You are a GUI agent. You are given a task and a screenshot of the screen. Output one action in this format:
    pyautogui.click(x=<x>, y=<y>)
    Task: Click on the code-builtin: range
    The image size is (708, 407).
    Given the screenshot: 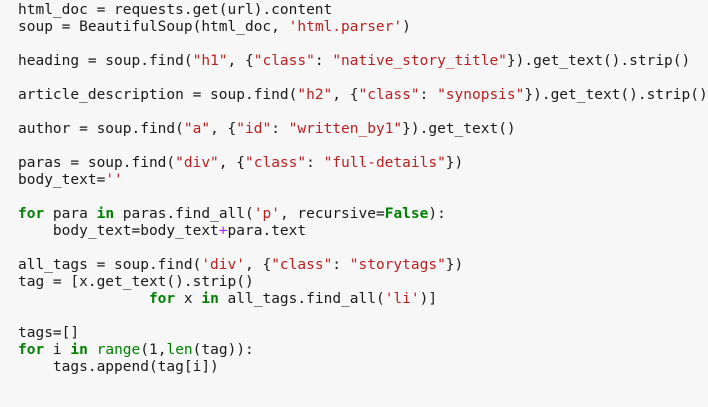 What is the action you would take?
    pyautogui.click(x=118, y=350)
    